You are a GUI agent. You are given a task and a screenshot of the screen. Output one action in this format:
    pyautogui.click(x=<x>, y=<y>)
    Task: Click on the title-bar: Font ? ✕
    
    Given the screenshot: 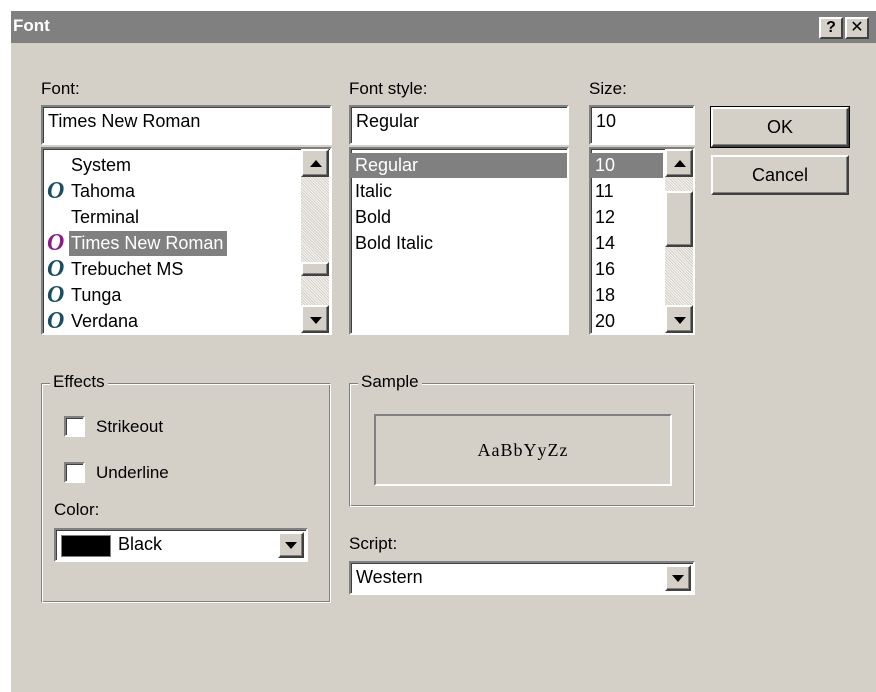 What is the action you would take?
    pyautogui.click(x=443, y=27)
    